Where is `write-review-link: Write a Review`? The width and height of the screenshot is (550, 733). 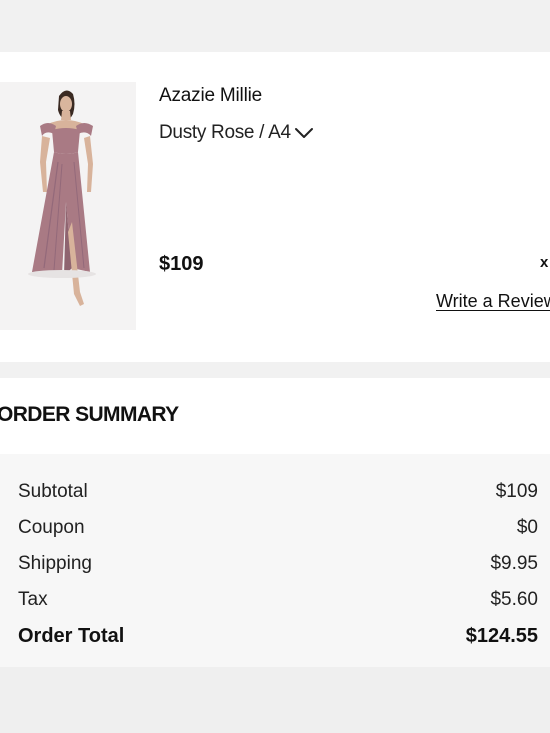
write-review-link: Write a Review is located at coordinates (493, 301).